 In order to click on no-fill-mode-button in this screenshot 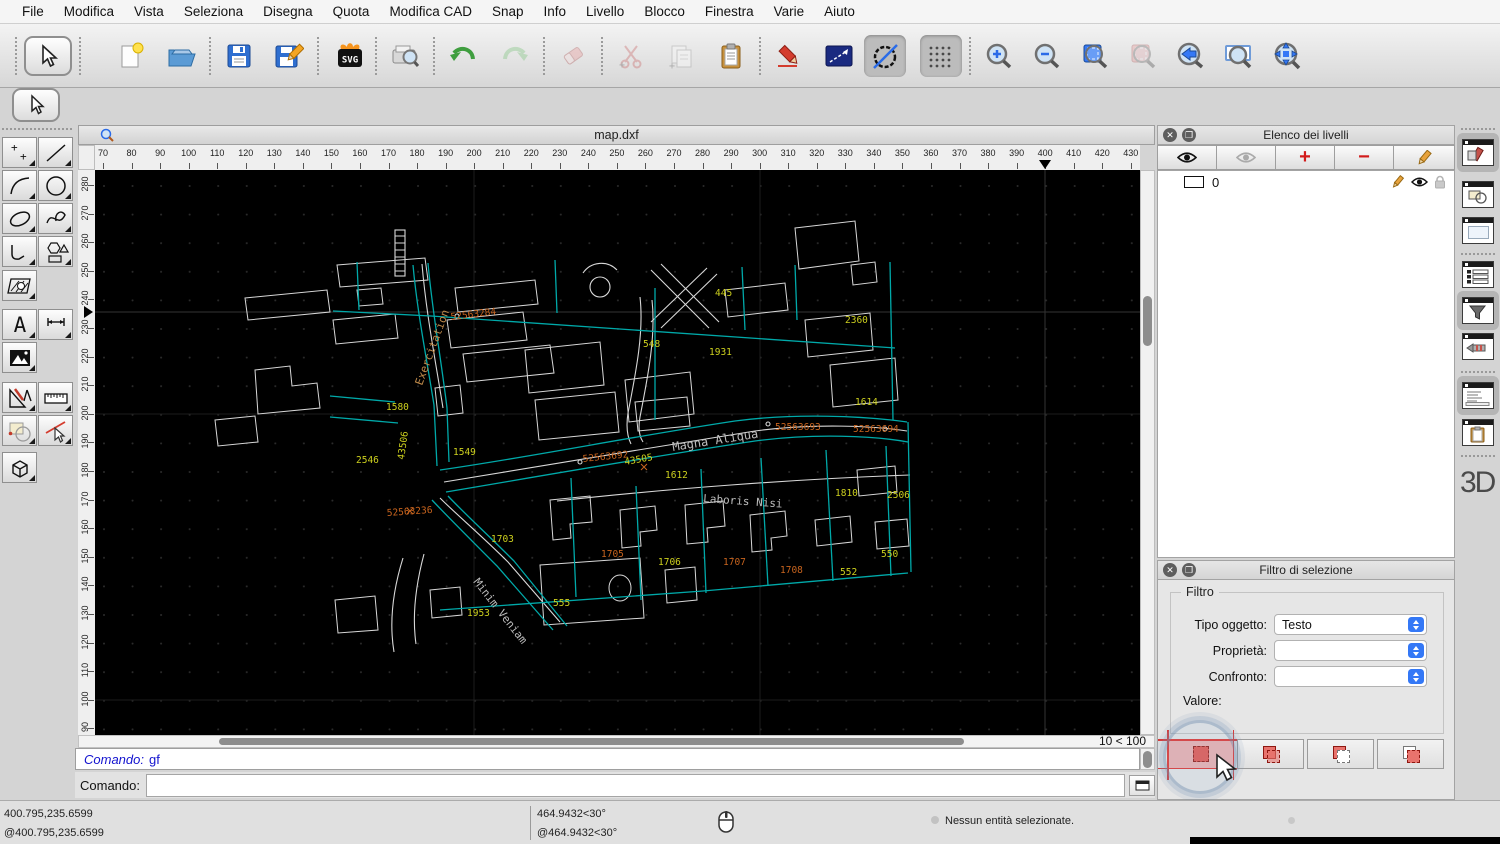, I will do `click(885, 55)`.